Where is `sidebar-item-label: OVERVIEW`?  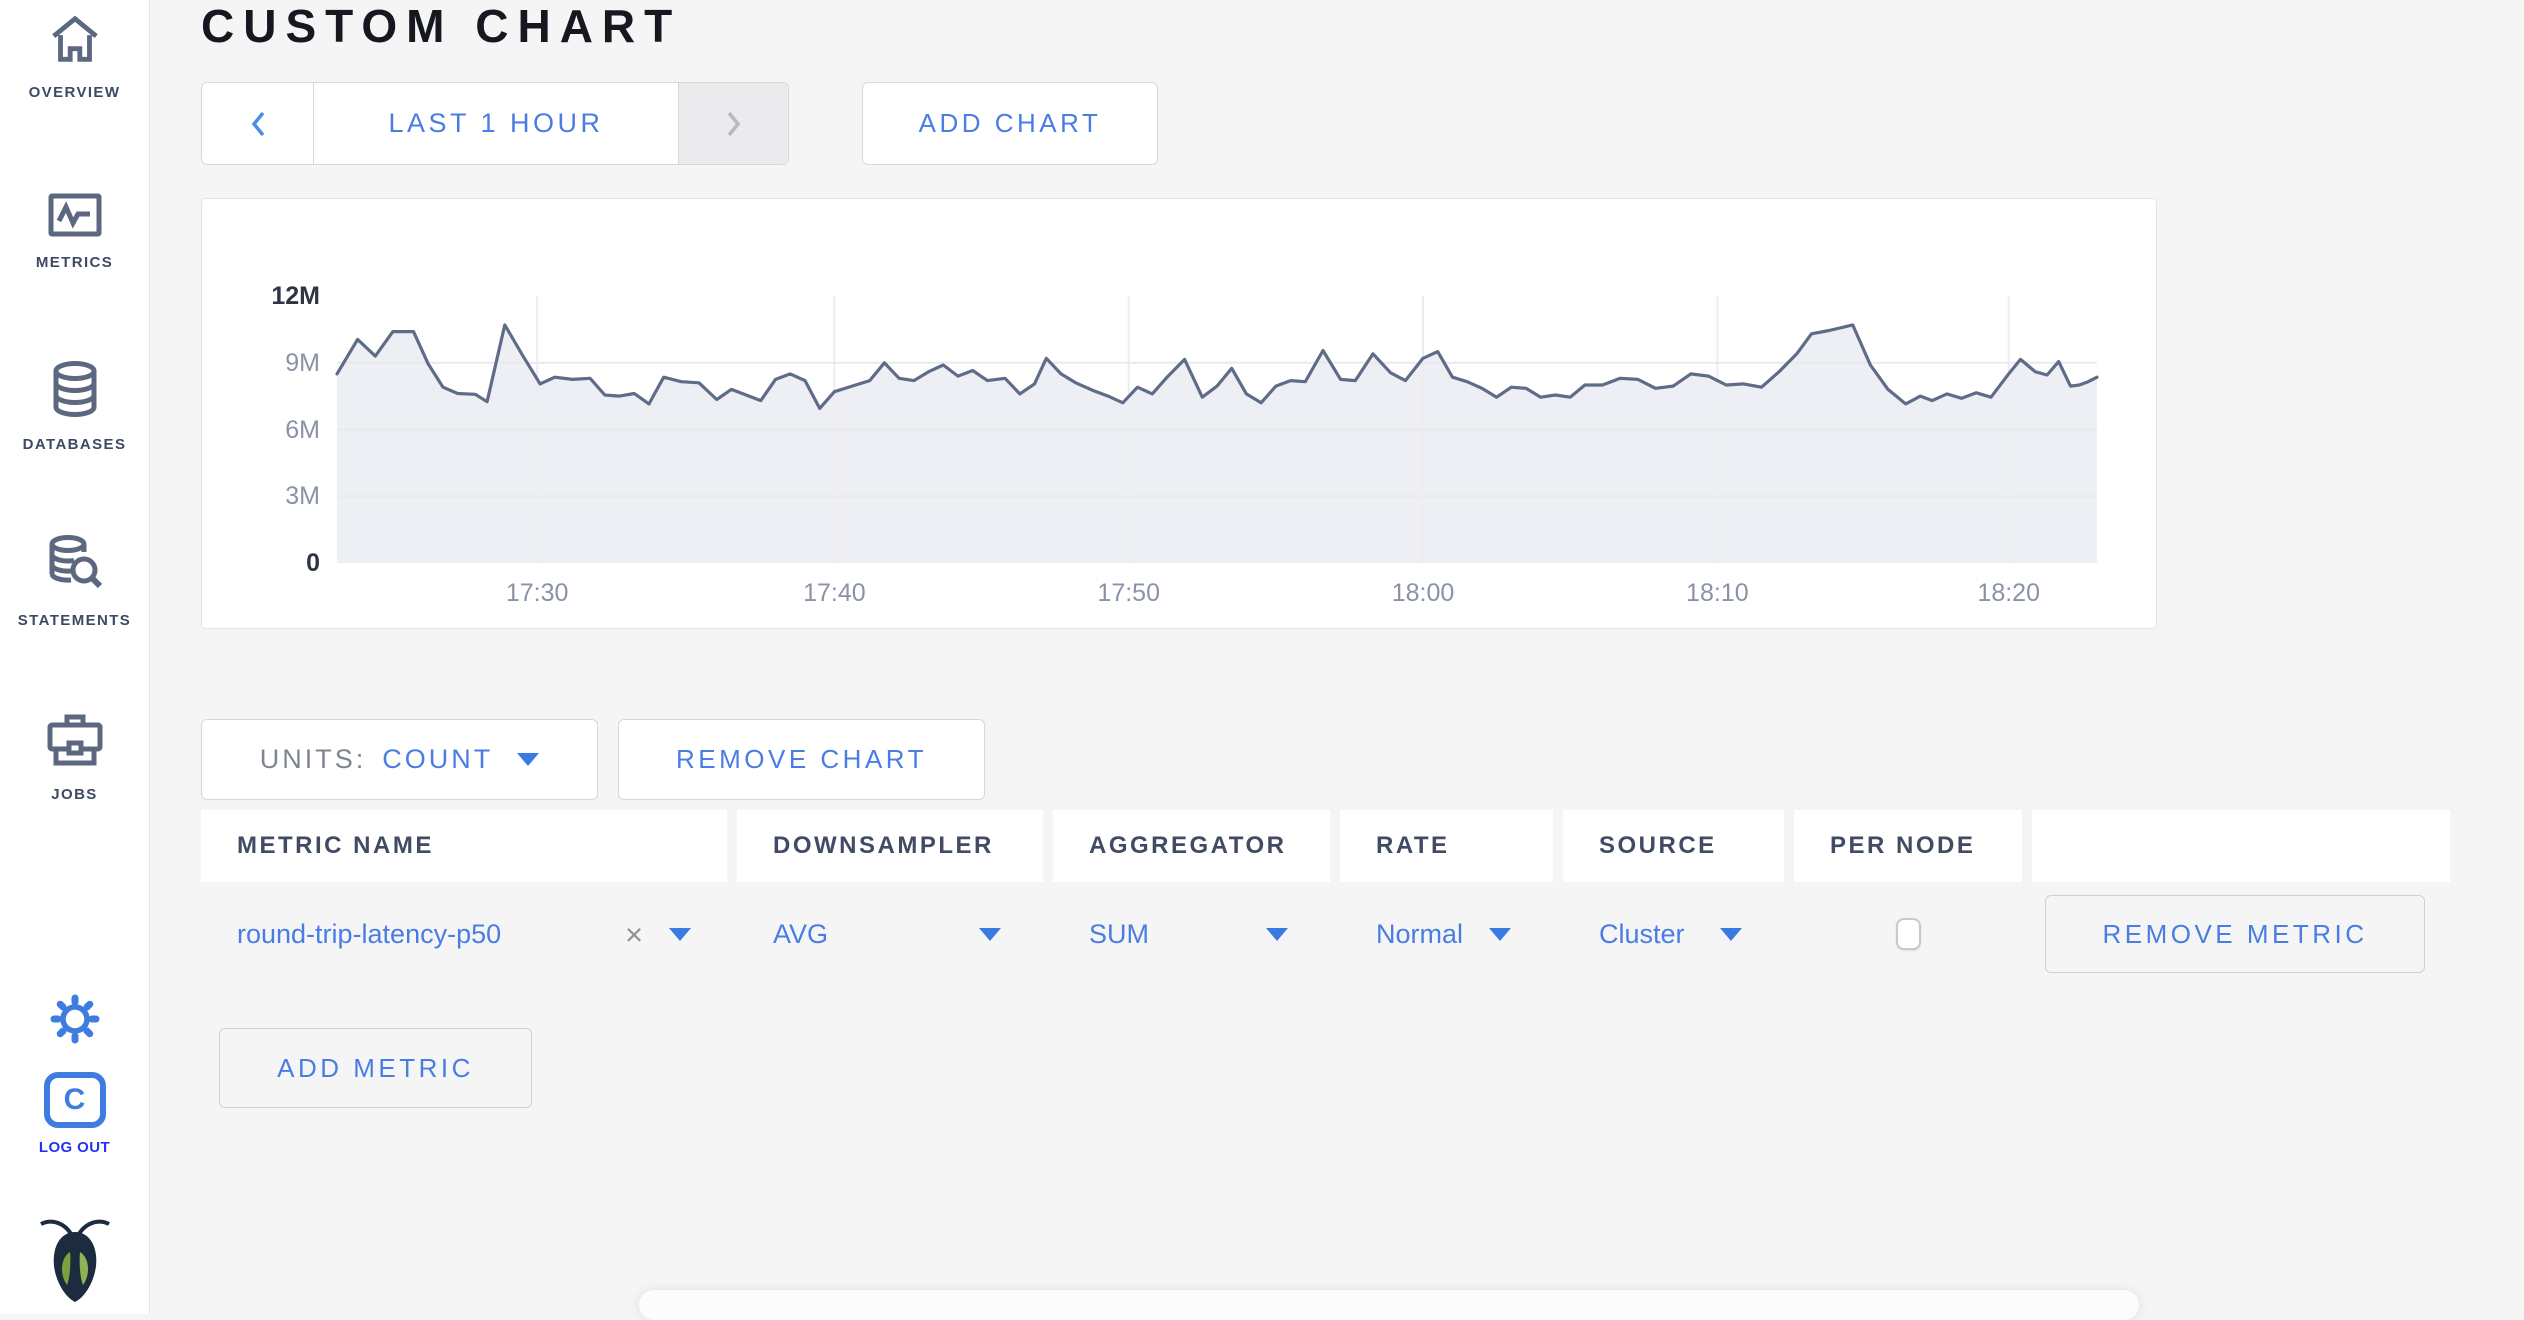
sidebar-item-label: OVERVIEW is located at coordinates (74, 92).